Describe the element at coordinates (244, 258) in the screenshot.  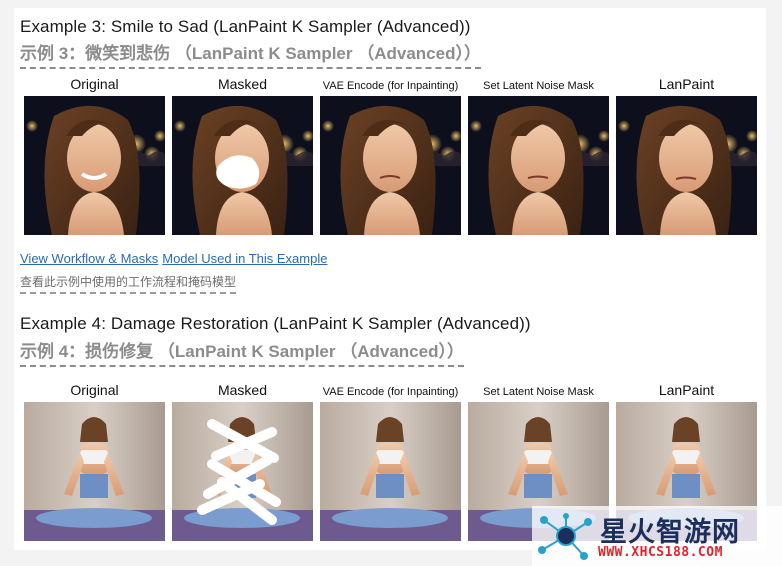
I see `model-used-link: Model Used in This Example` at that location.